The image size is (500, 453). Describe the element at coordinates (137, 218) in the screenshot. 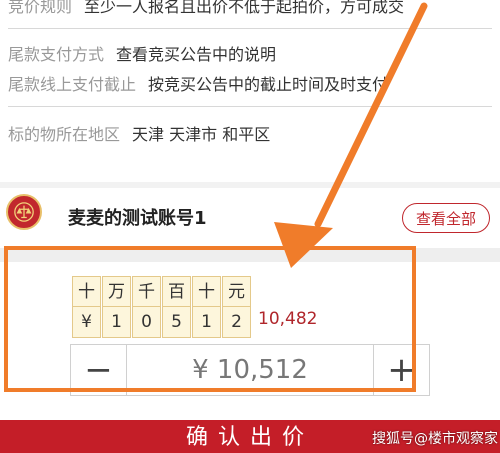

I see `bidder-name: 麦麦的测试账号1` at that location.